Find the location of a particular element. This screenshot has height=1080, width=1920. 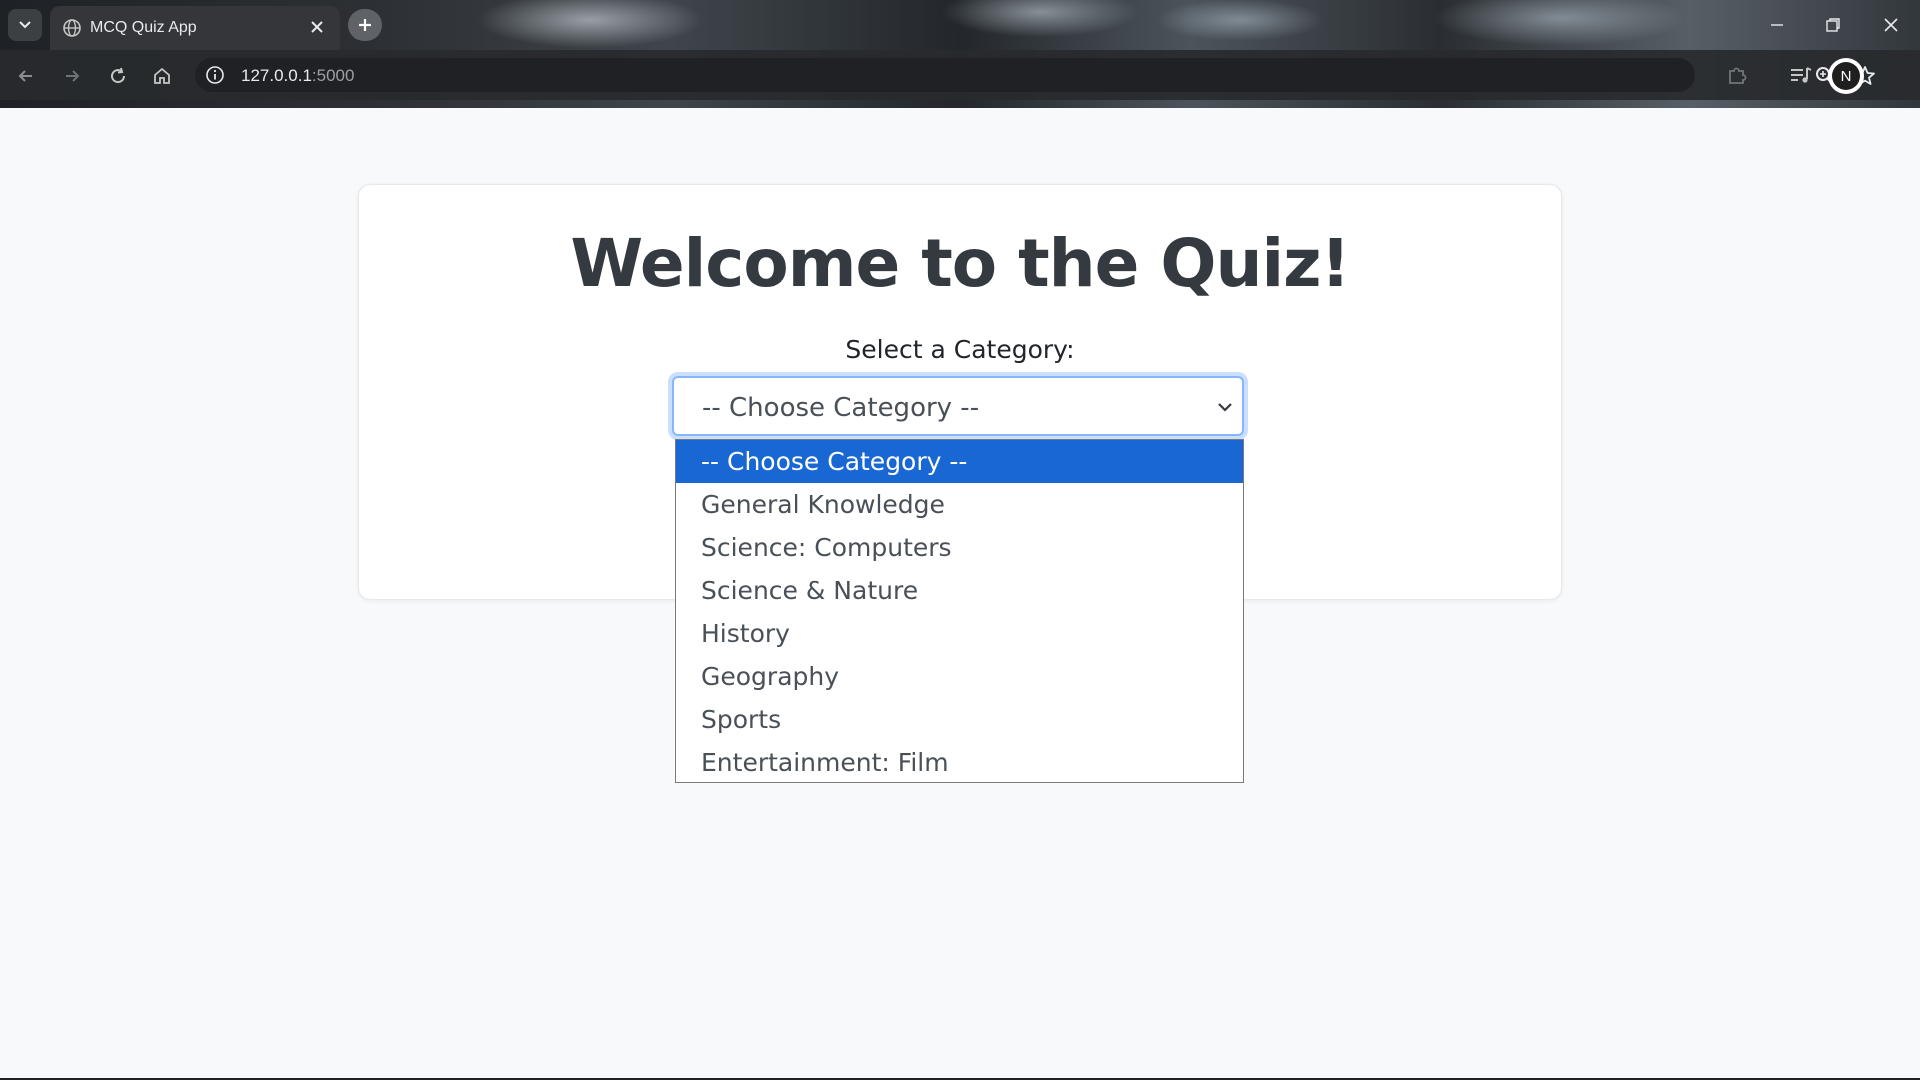

home-button is located at coordinates (162, 76).